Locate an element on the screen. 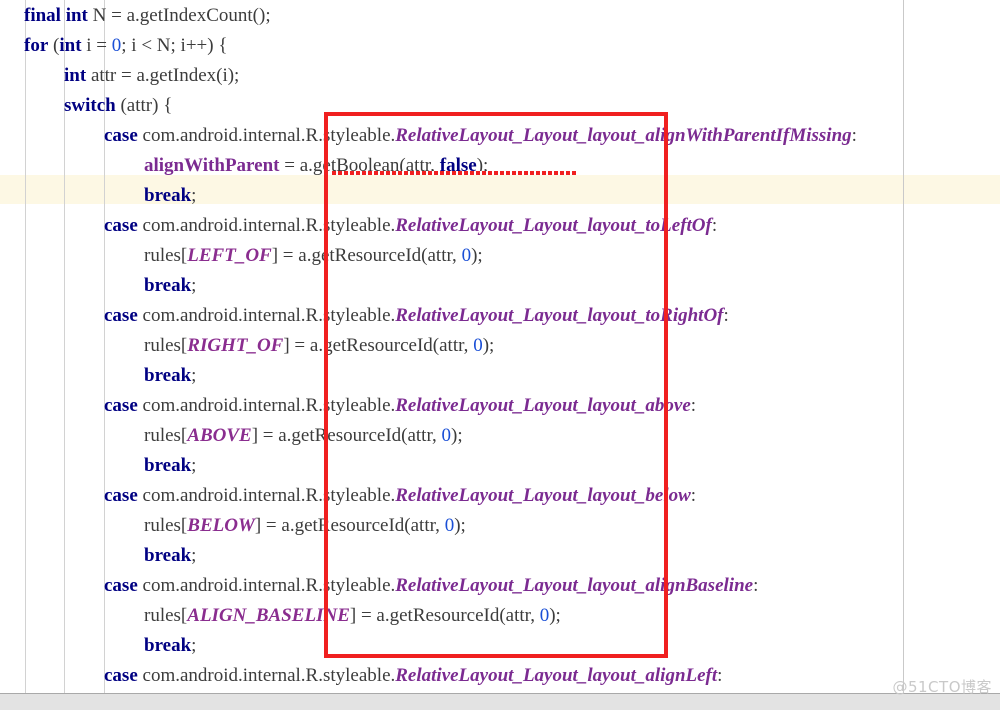 The height and width of the screenshot is (710, 1000). code-token-plain: (attr) { is located at coordinates (144, 105).